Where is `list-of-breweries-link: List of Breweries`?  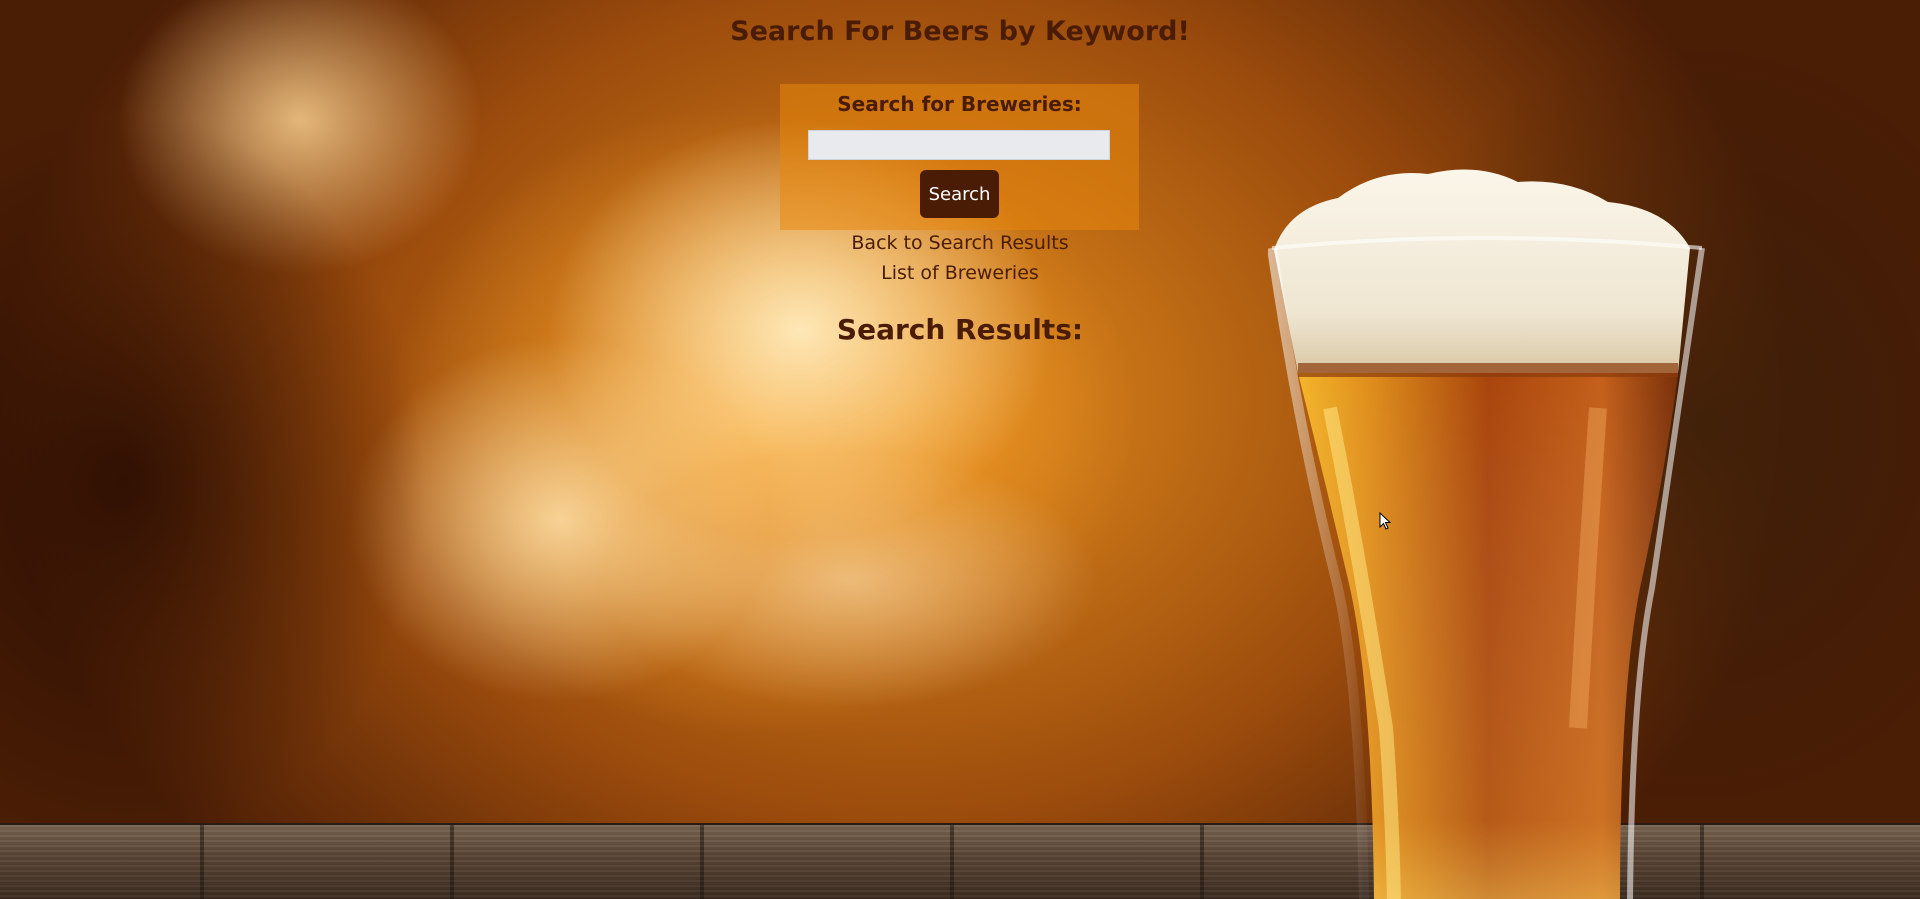
list-of-breweries-link: List of Breweries is located at coordinates (960, 273).